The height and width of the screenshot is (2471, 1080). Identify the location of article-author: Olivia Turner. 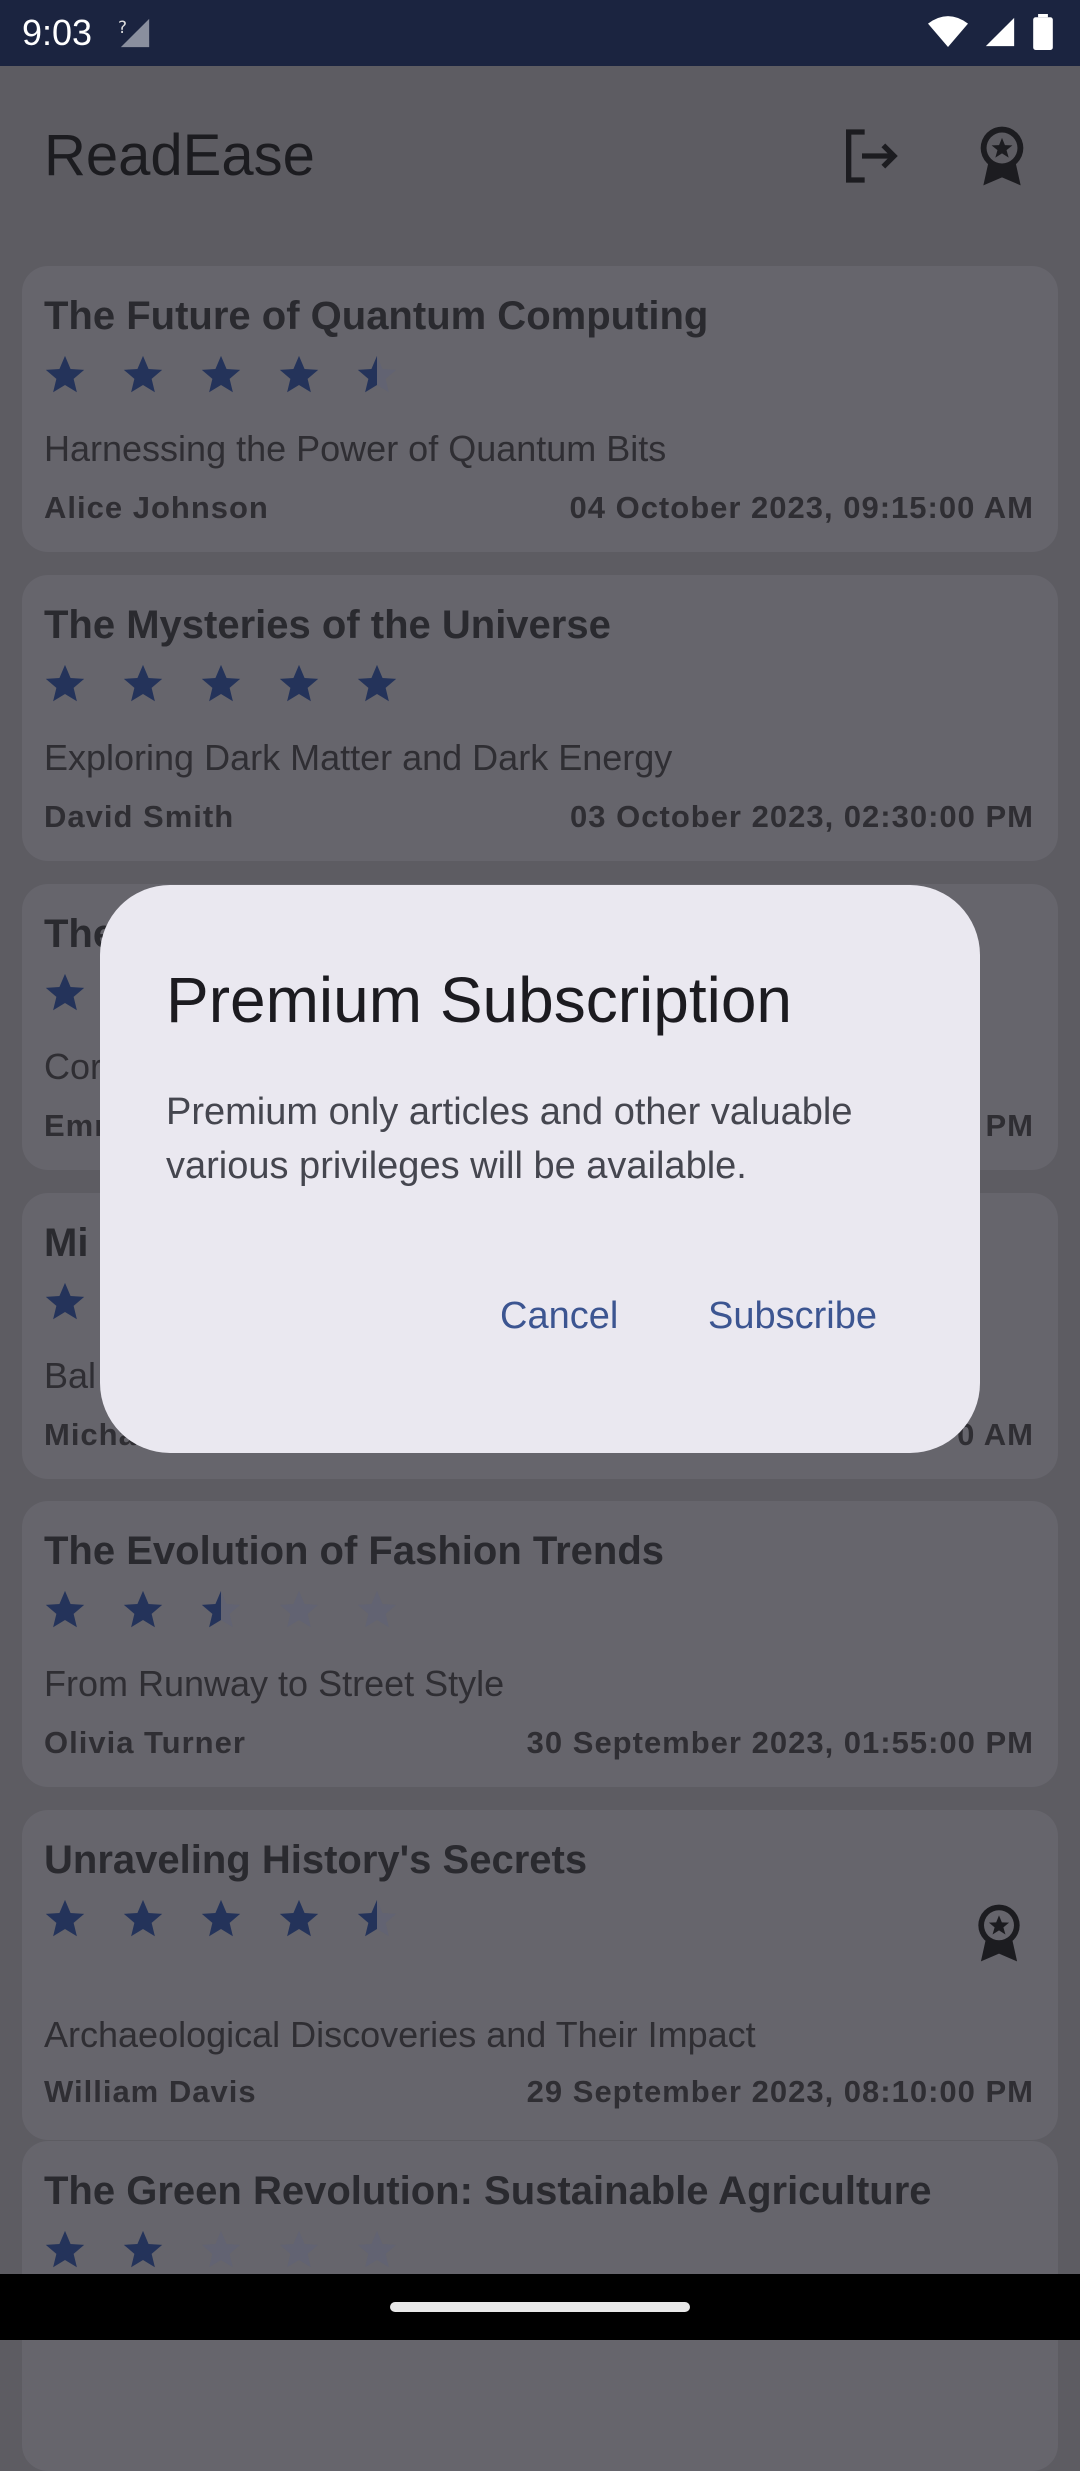
(145, 1742).